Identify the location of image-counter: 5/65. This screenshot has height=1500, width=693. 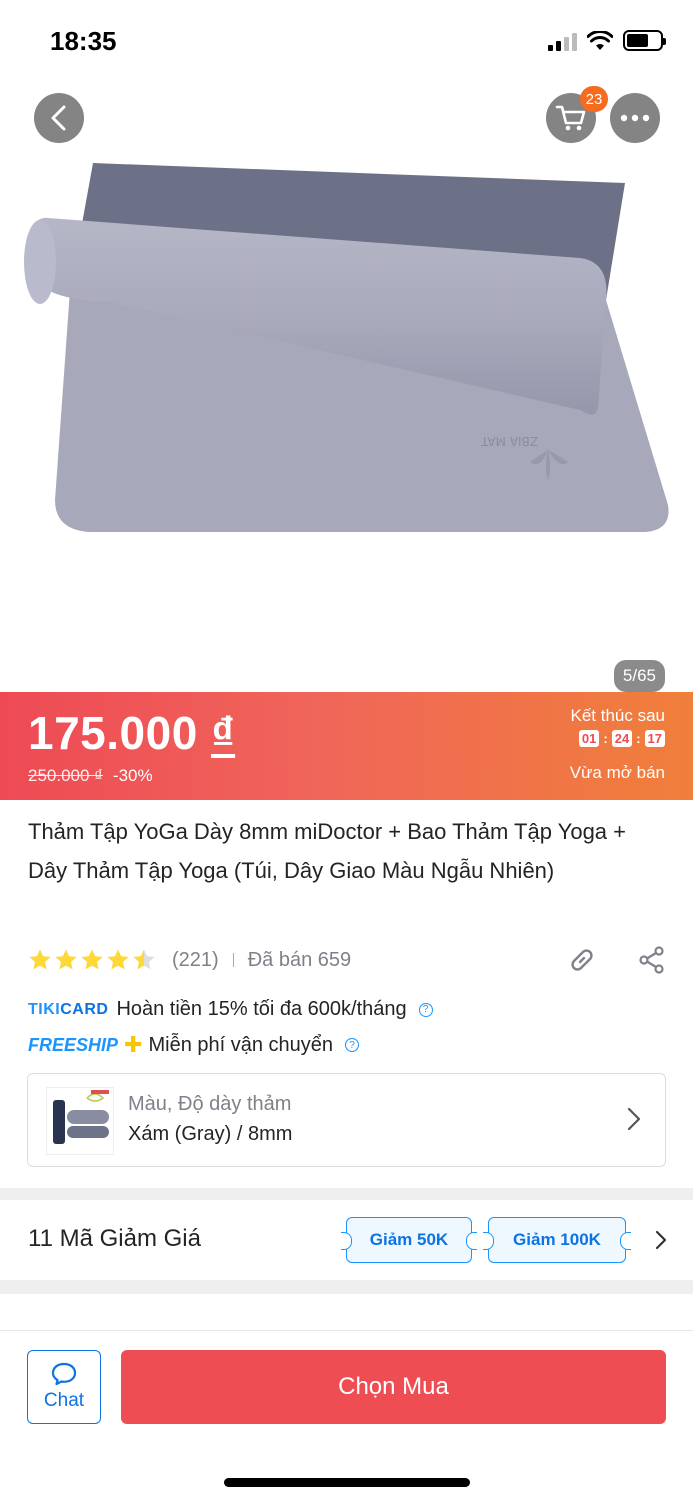
(639, 676).